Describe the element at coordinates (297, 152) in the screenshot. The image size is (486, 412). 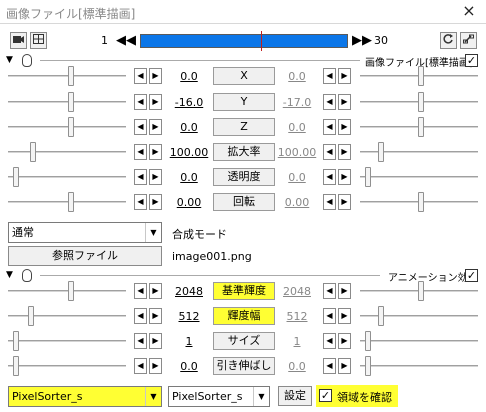
I see `right-value: 100.00` at that location.